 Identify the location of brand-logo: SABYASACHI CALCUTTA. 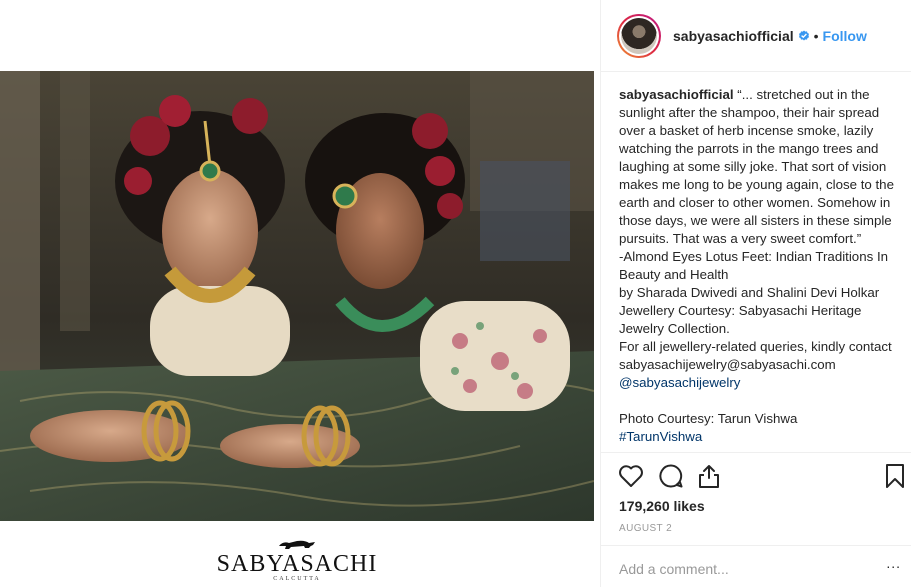
(297, 559).